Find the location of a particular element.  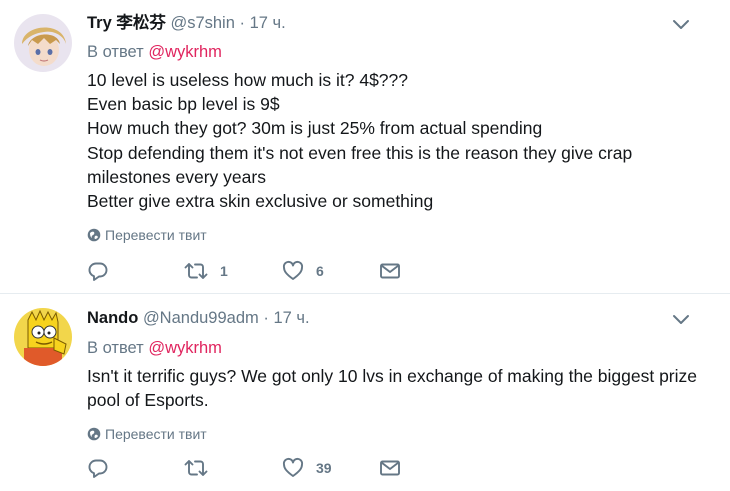

like-button: 6 is located at coordinates (303, 271).